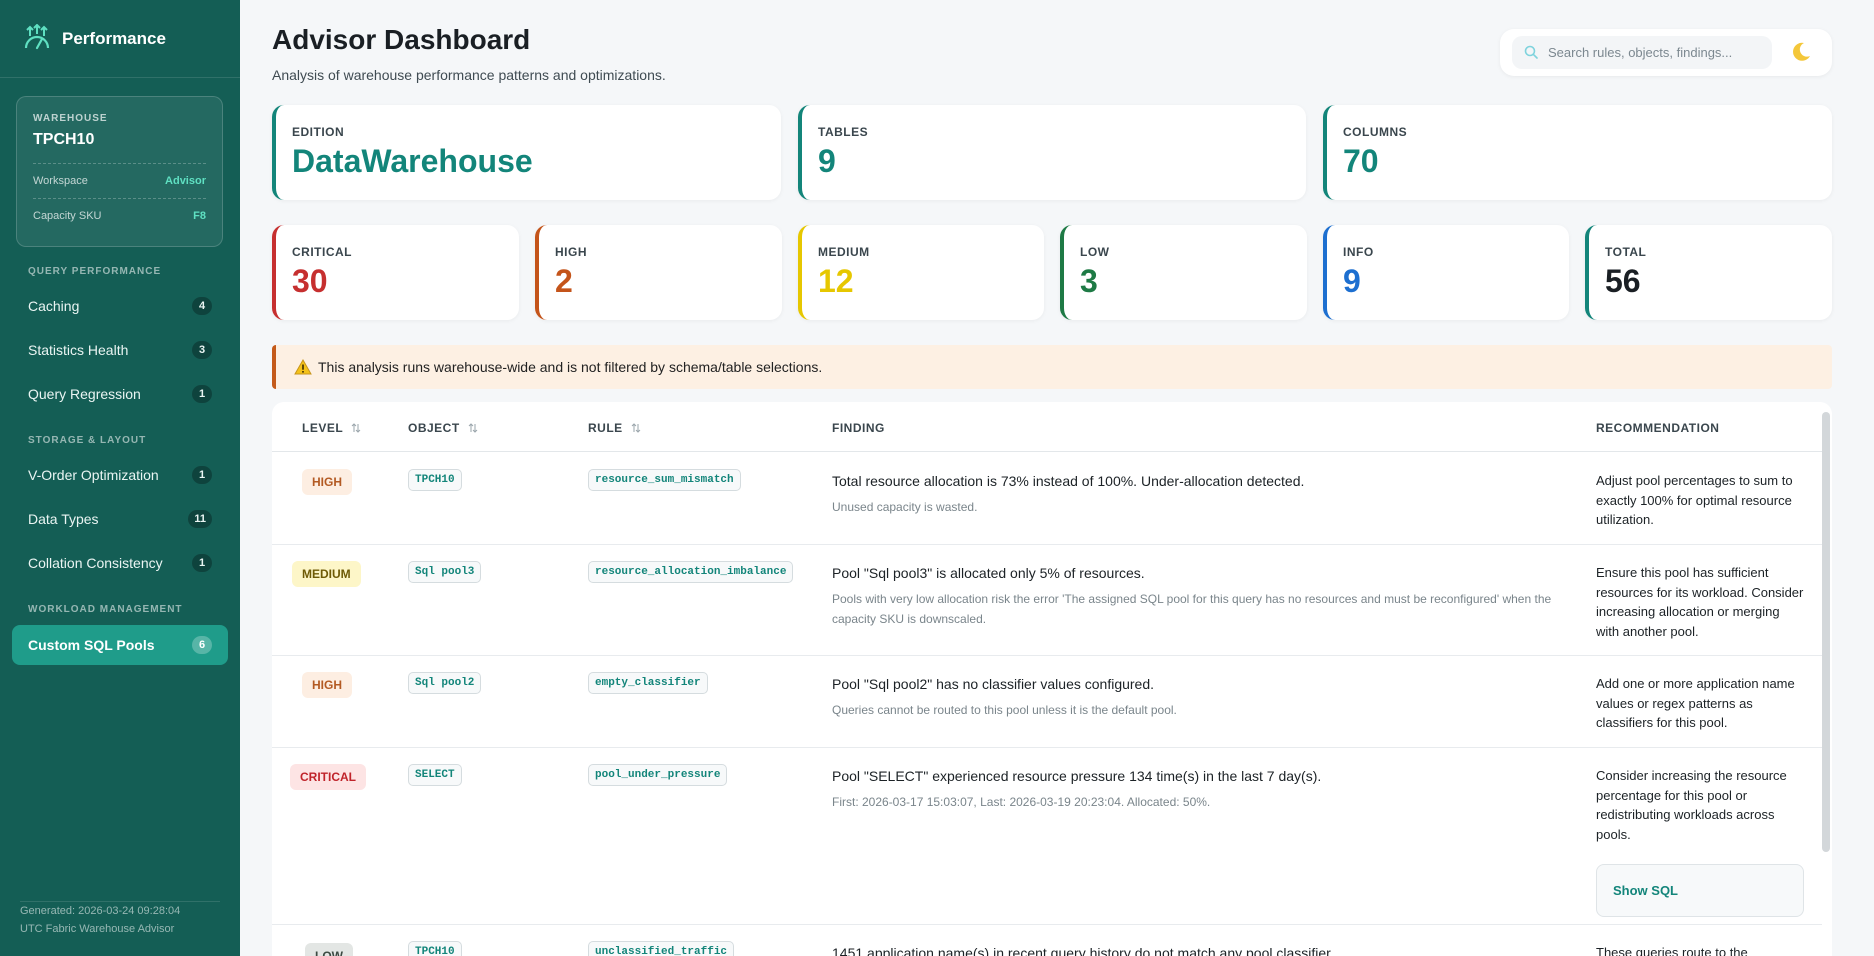 The width and height of the screenshot is (1874, 956). I want to click on dark-mode-toggle-moon-icon, so click(1801, 52).